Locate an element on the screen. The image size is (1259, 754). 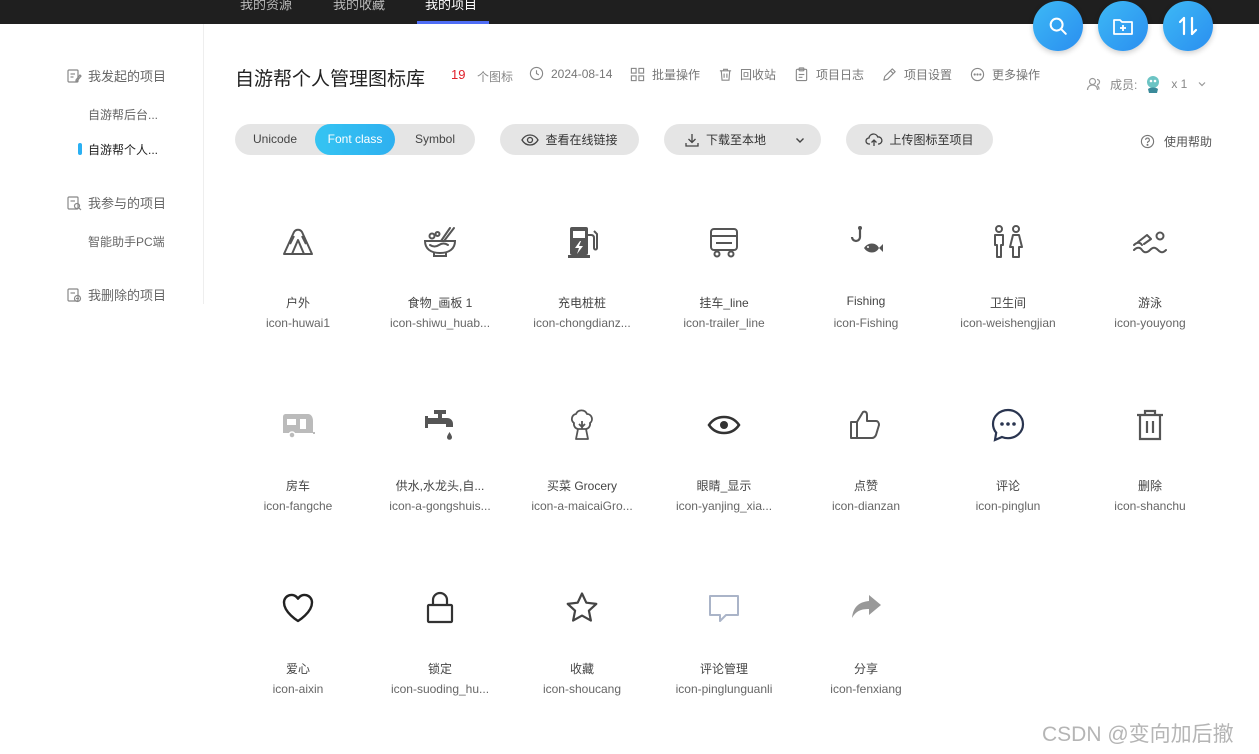
heart-icon is located at coordinates (298, 608).